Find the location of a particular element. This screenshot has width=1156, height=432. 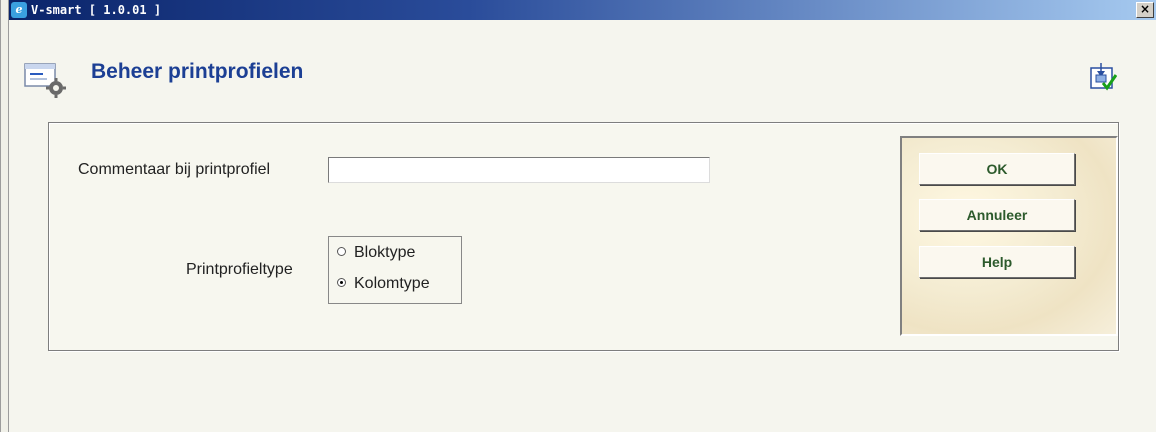

radio-bloktype: Bloktype is located at coordinates (376, 253).